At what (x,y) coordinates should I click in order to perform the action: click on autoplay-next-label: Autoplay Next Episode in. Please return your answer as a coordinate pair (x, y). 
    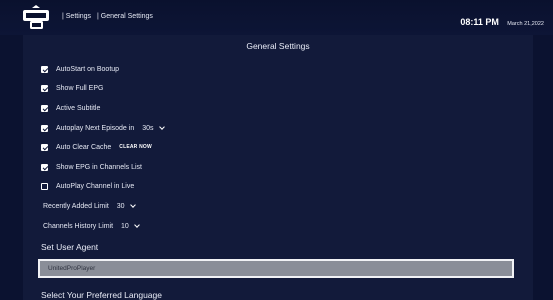
    Looking at the image, I should click on (95, 128).